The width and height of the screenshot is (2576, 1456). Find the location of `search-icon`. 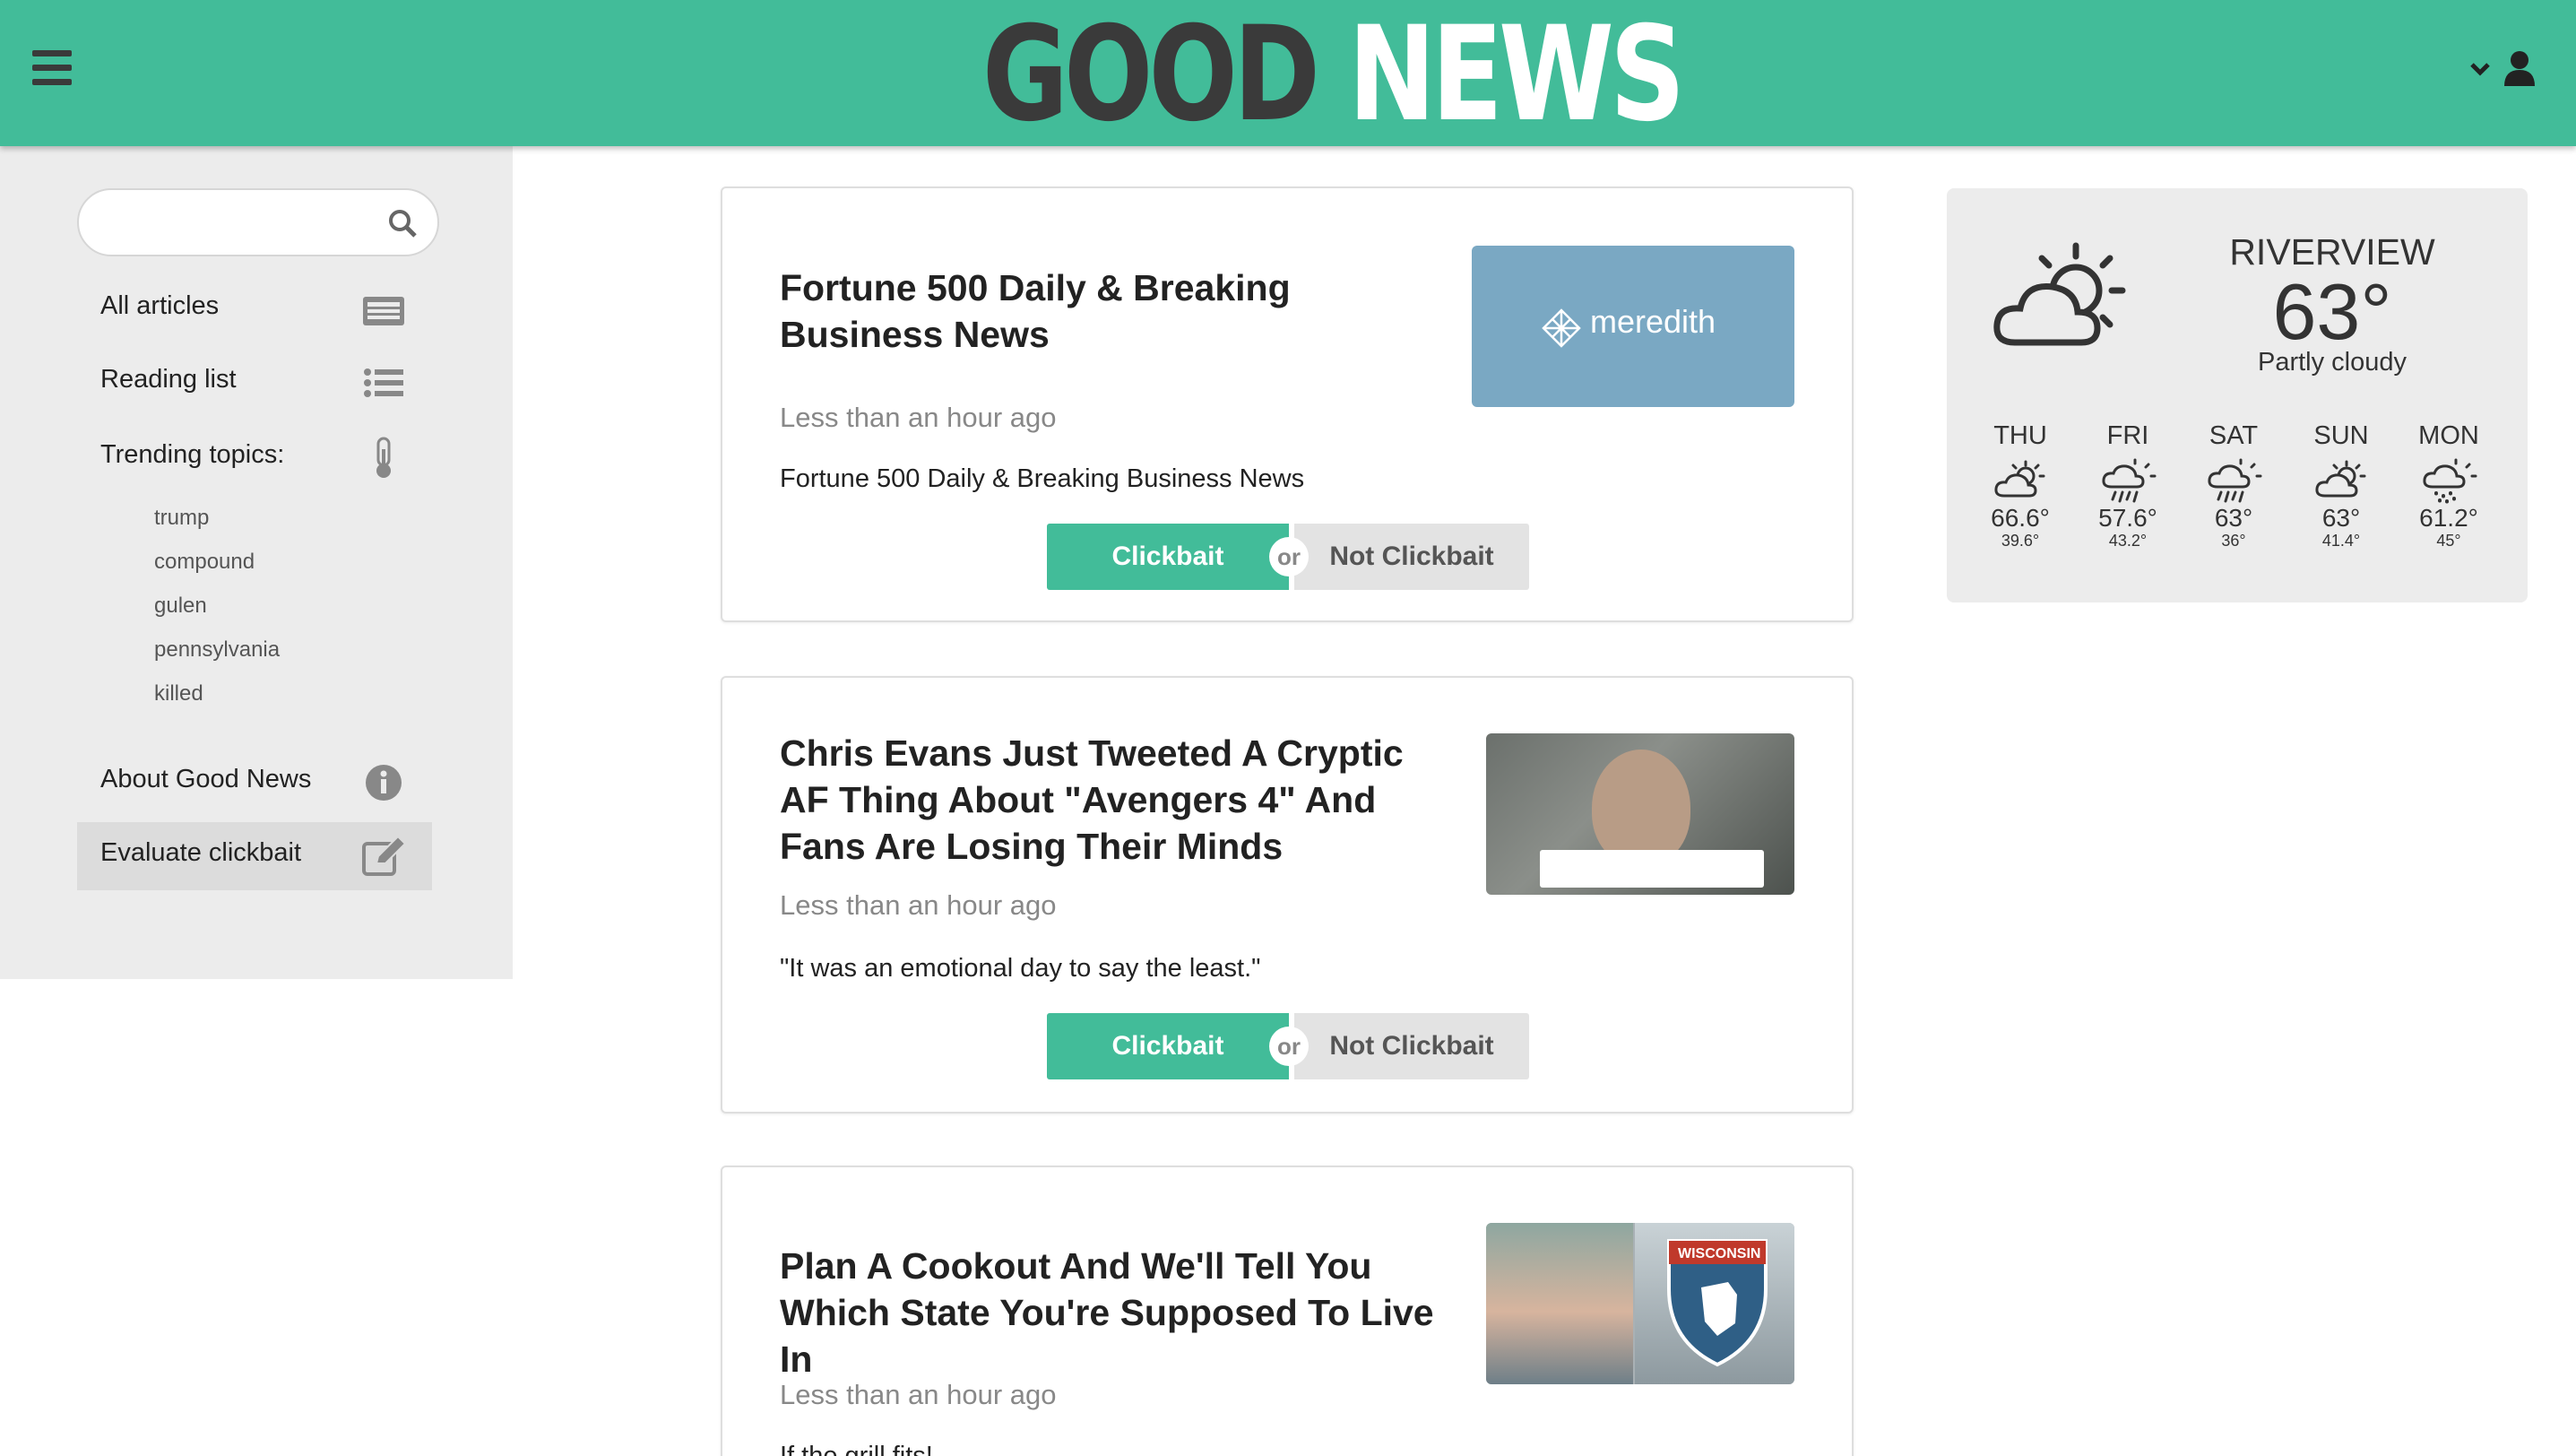

search-icon is located at coordinates (402, 223).